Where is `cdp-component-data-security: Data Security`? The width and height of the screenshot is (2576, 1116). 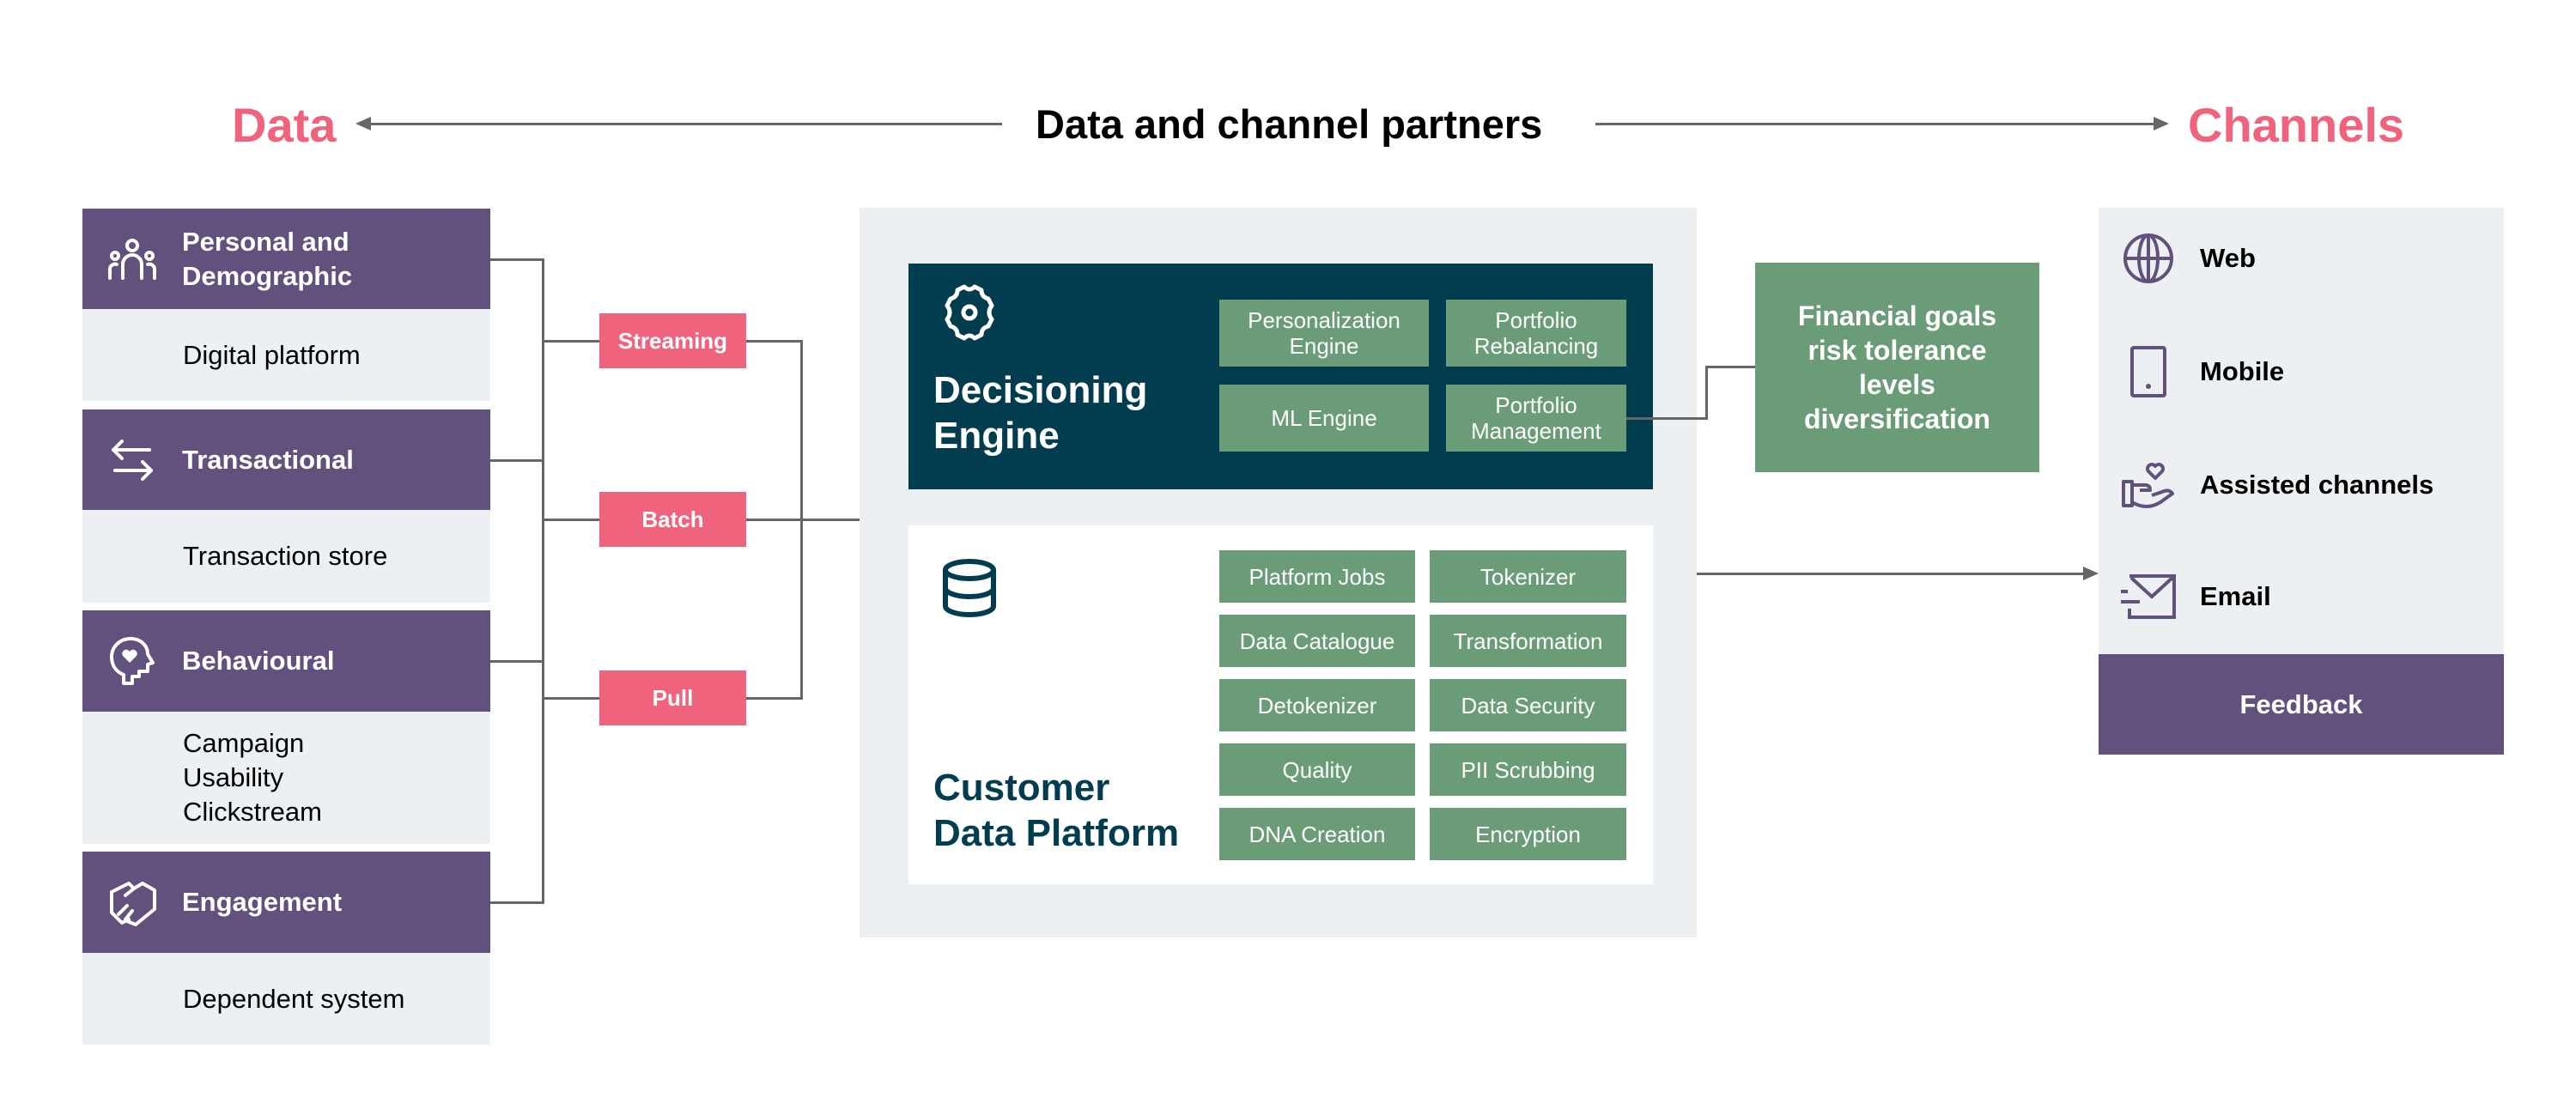 cdp-component-data-security: Data Security is located at coordinates (1528, 705).